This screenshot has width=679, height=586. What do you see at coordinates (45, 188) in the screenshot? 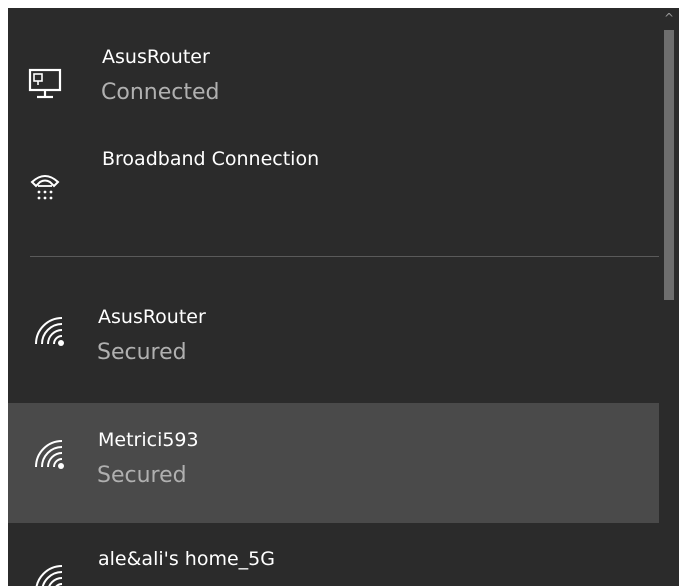
I see `dialup-phone-icon` at bounding box center [45, 188].